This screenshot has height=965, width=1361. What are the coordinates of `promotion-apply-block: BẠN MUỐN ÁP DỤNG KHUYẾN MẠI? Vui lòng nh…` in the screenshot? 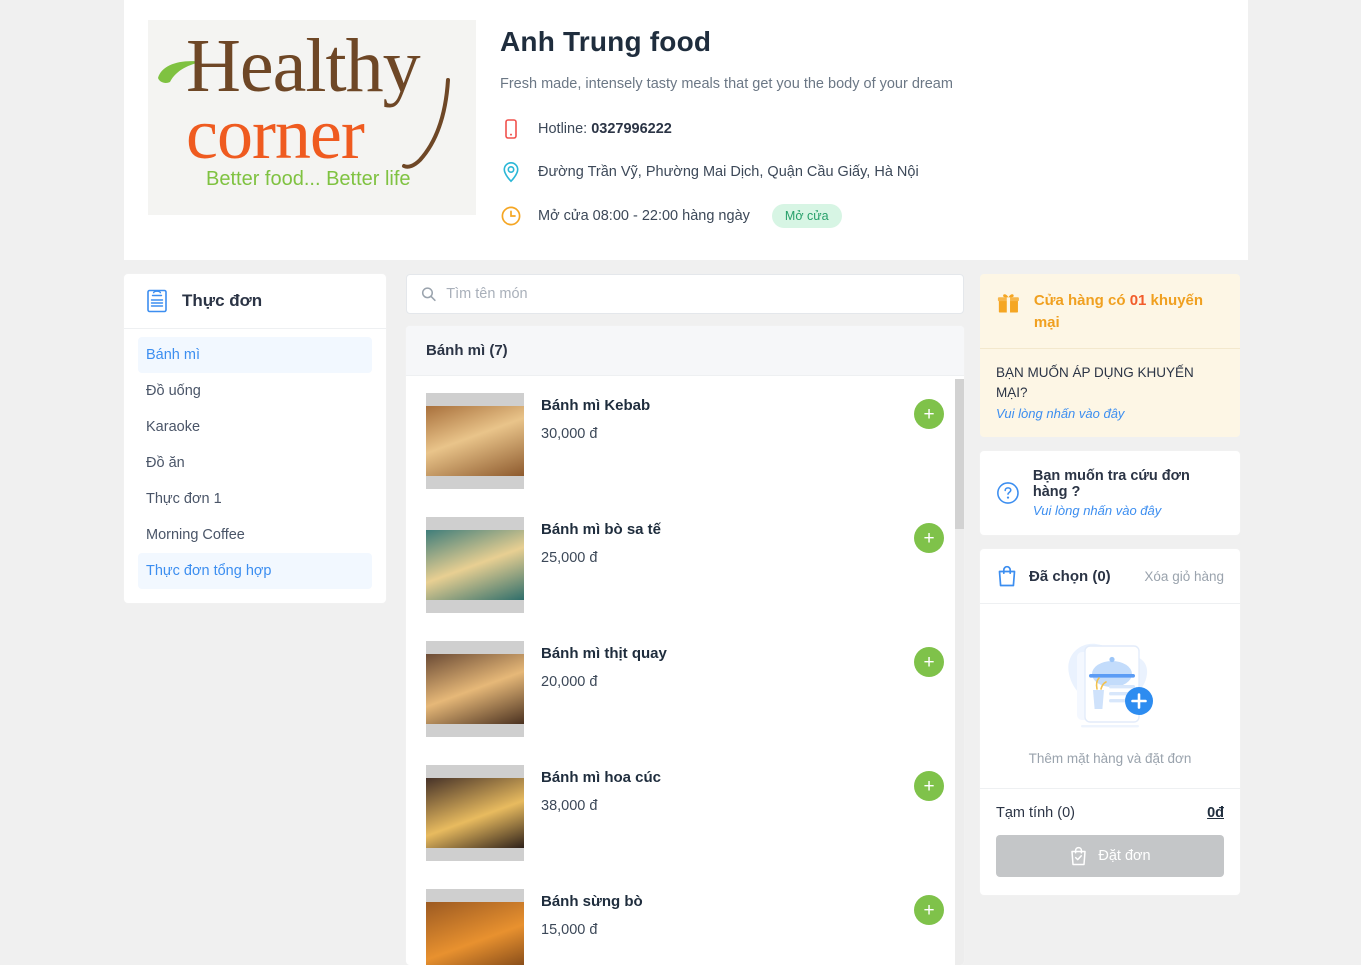 It's located at (1110, 392).